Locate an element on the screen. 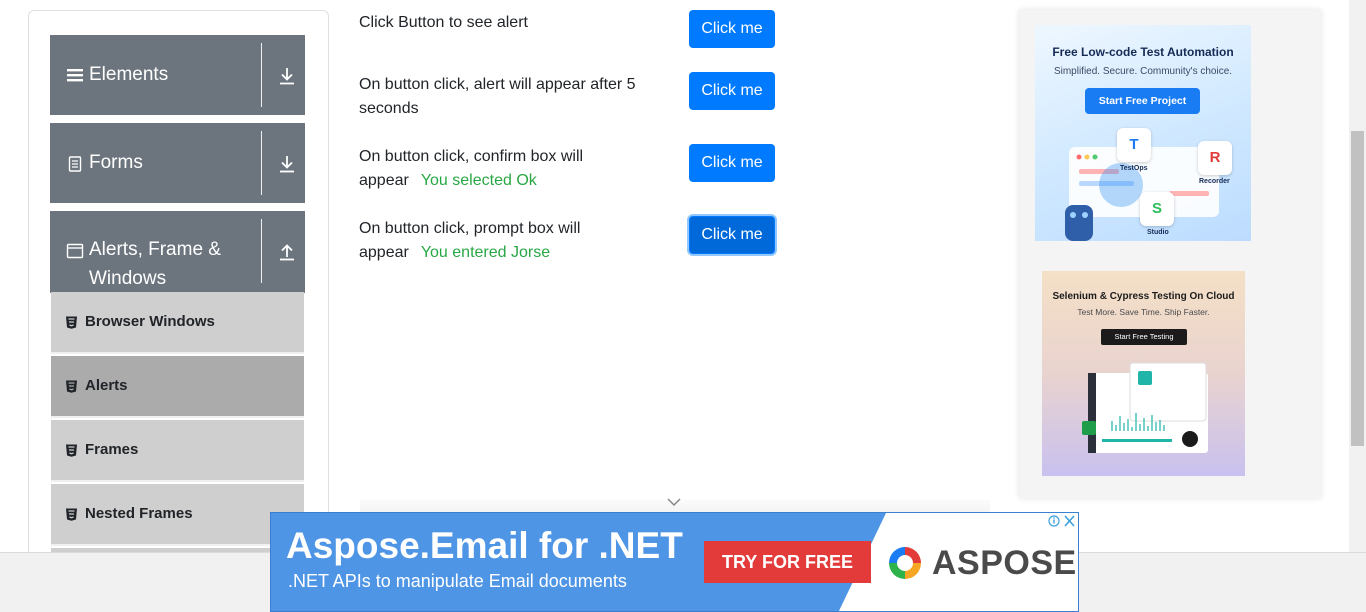  row-text-line: On button click, prompt box will is located at coordinates (470, 228).